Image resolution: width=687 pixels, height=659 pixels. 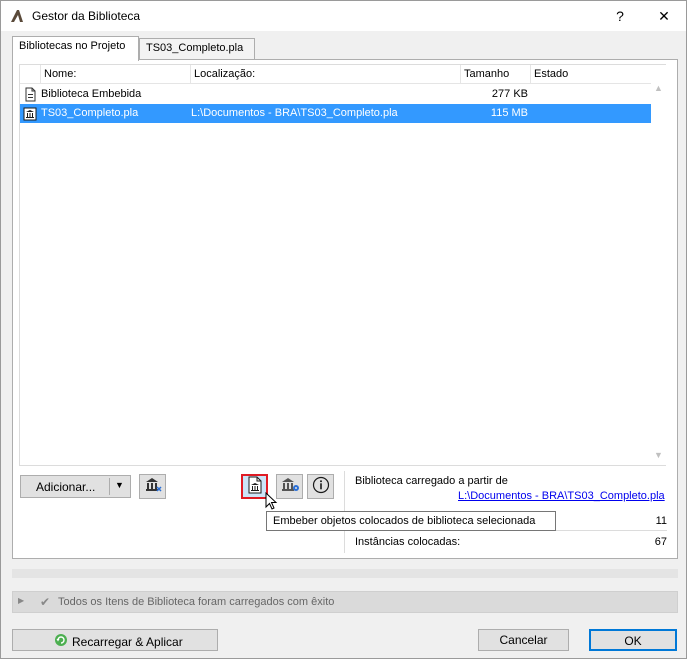 I want to click on library-remove-button, so click(x=152, y=486).